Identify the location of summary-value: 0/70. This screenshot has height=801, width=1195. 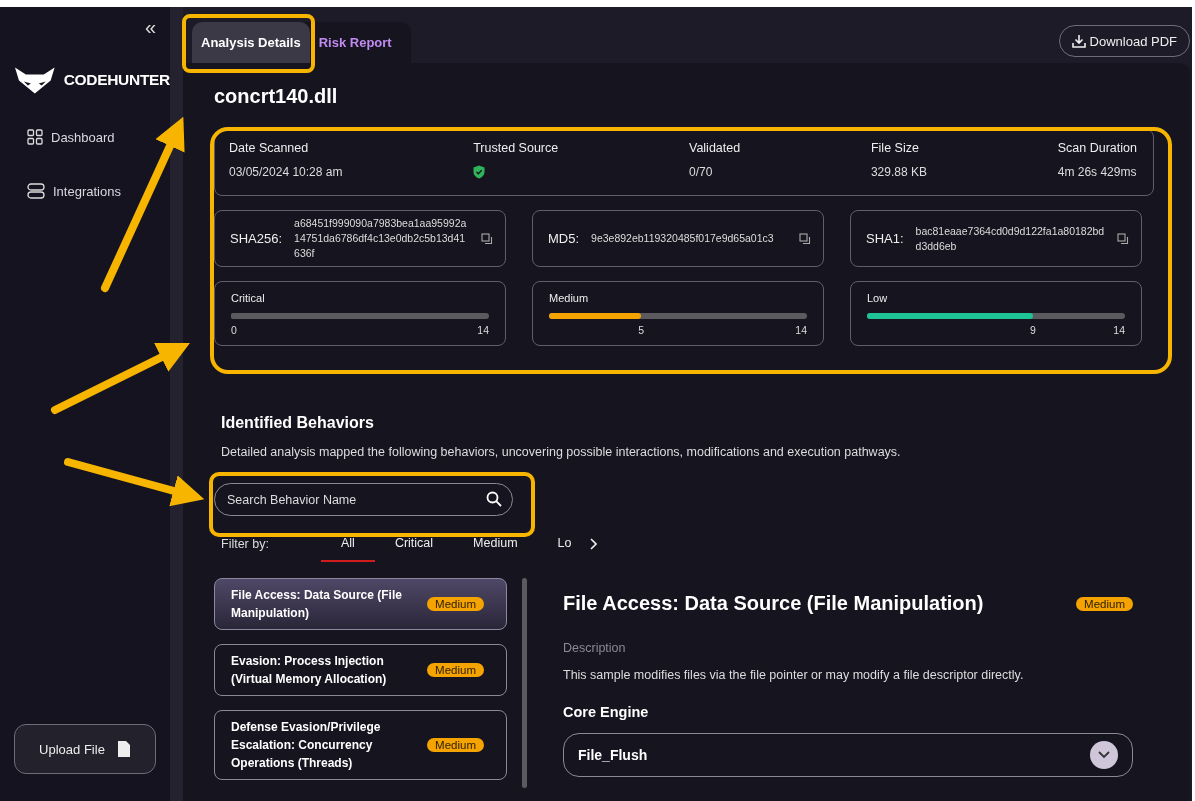
(701, 172).